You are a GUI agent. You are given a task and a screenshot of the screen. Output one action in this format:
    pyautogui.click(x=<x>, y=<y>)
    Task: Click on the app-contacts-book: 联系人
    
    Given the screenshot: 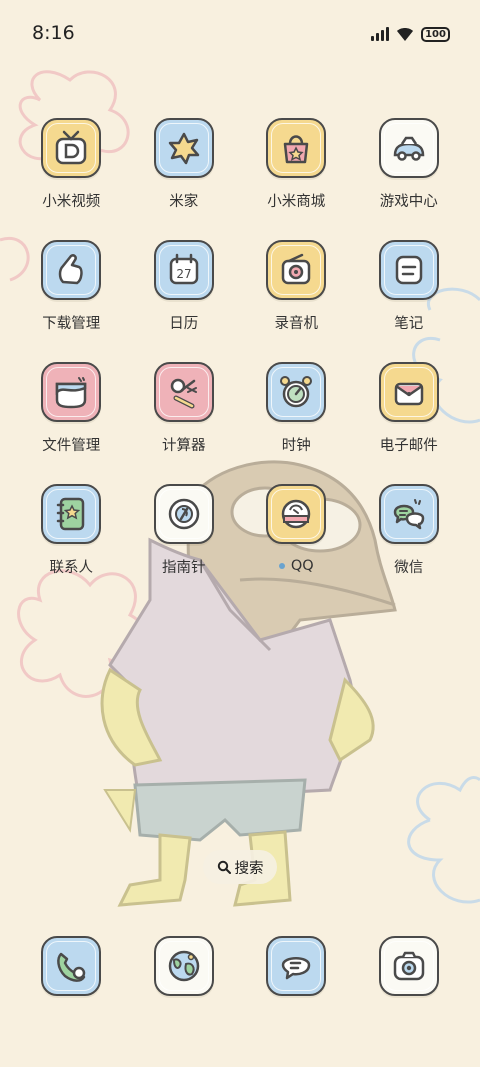 What is the action you would take?
    pyautogui.click(x=71, y=530)
    